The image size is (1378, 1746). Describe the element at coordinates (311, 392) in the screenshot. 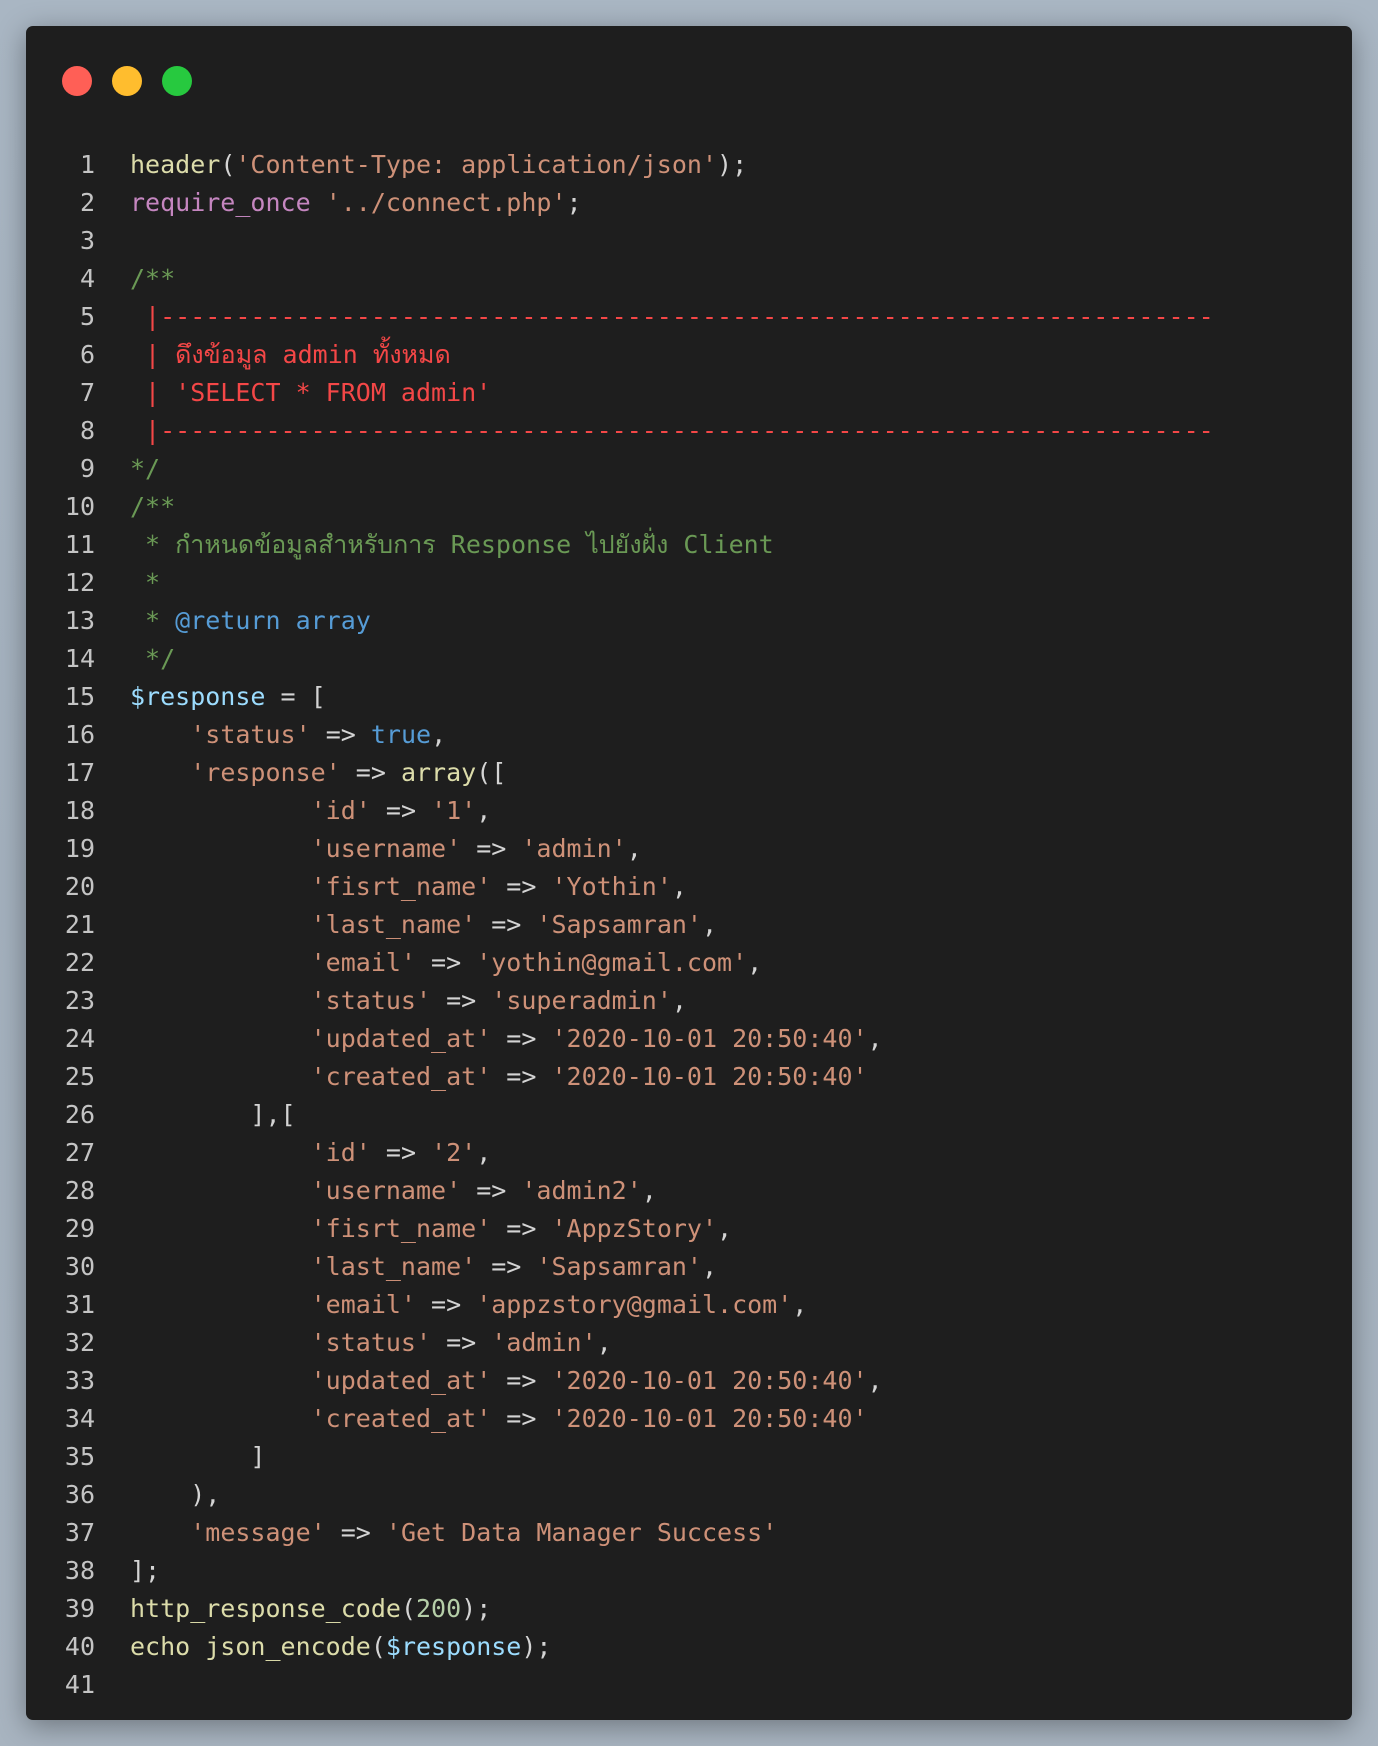

I see `code-token: | 'SELECT * FROM admin'` at that location.